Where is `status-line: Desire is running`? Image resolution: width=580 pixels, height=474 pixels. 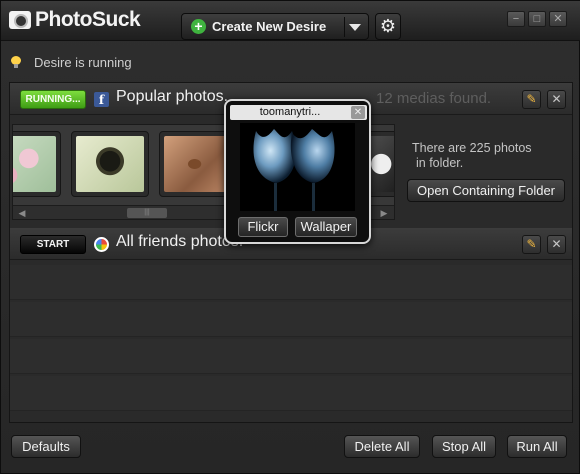
status-line: Desire is running is located at coordinates (71, 62).